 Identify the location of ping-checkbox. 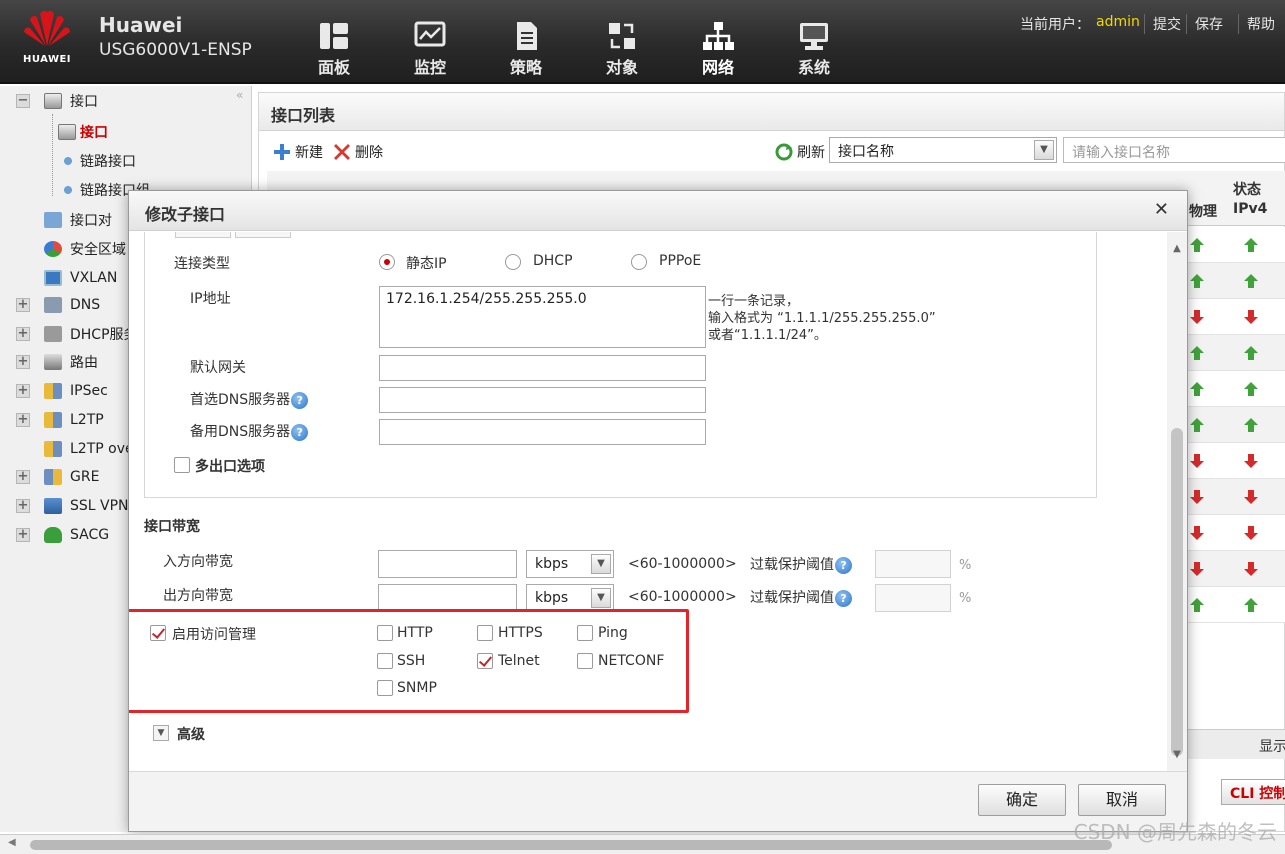
(585, 633).